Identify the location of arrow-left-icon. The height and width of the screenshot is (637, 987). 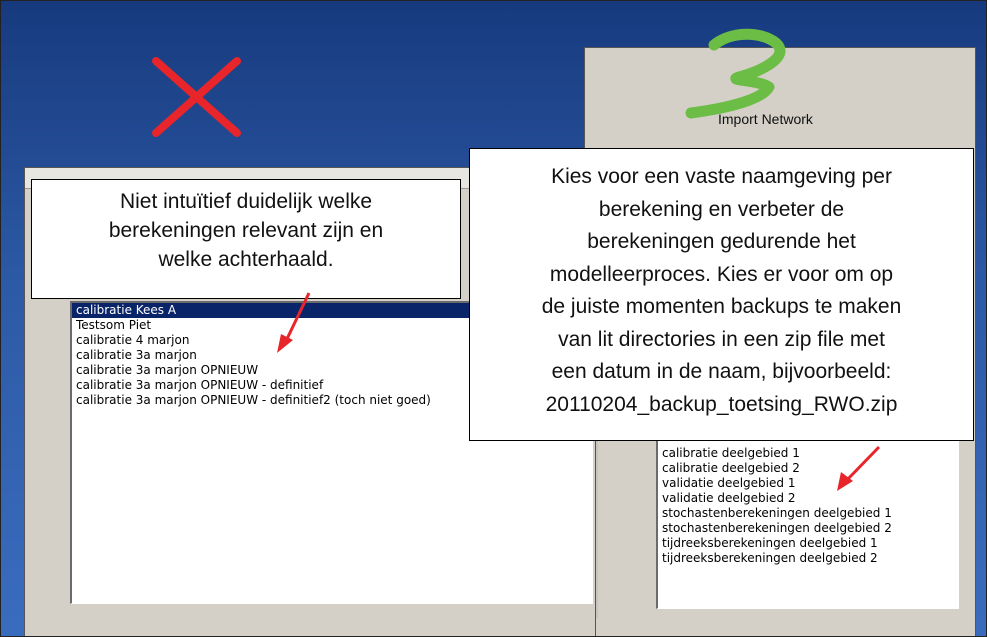
(294, 322).